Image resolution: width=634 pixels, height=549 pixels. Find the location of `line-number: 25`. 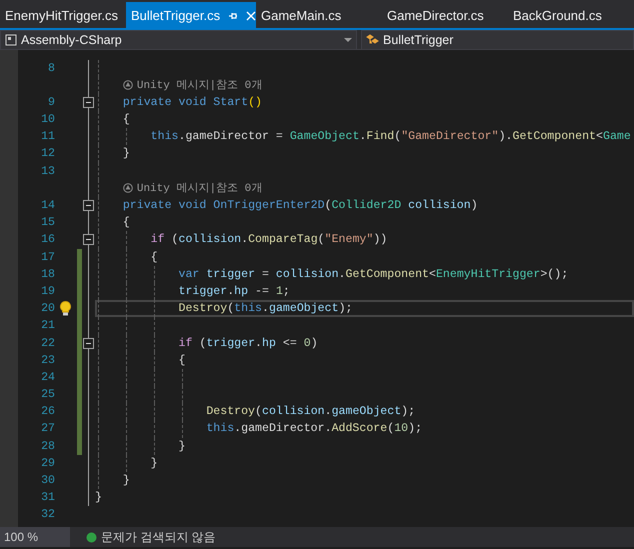

line-number: 25 is located at coordinates (48, 395).